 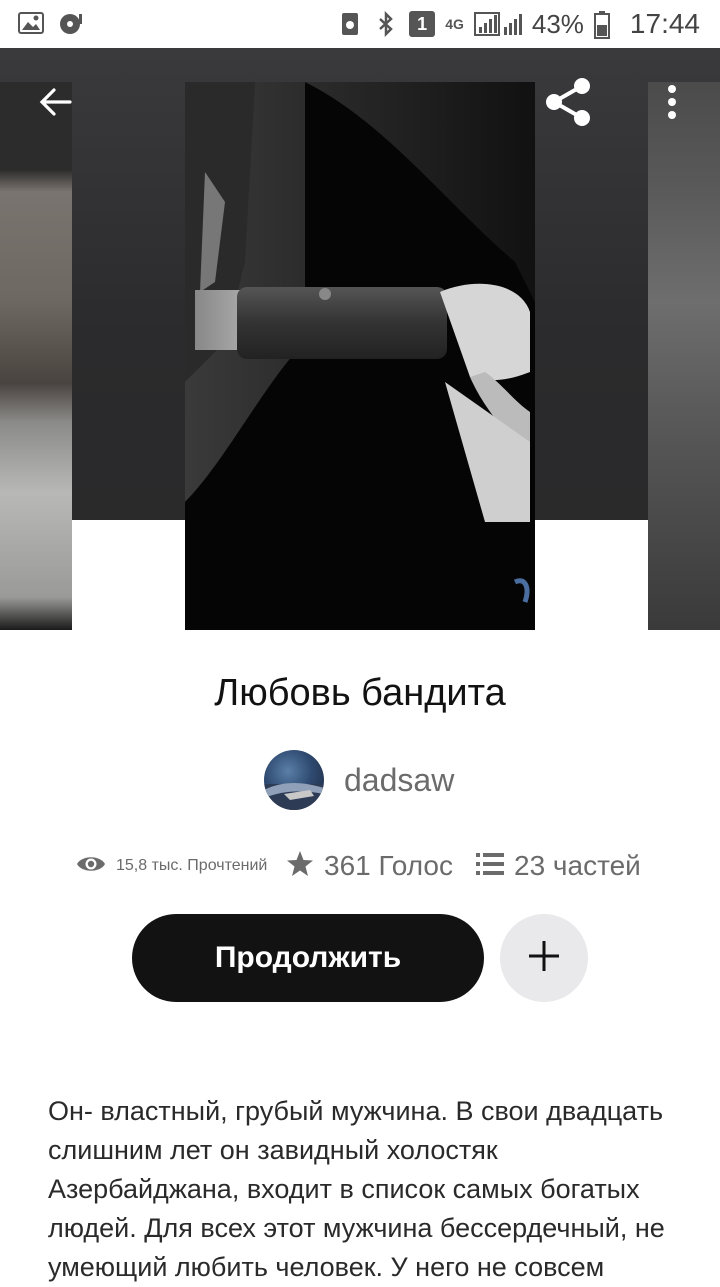 I want to click on plus-icon, so click(x=544, y=958).